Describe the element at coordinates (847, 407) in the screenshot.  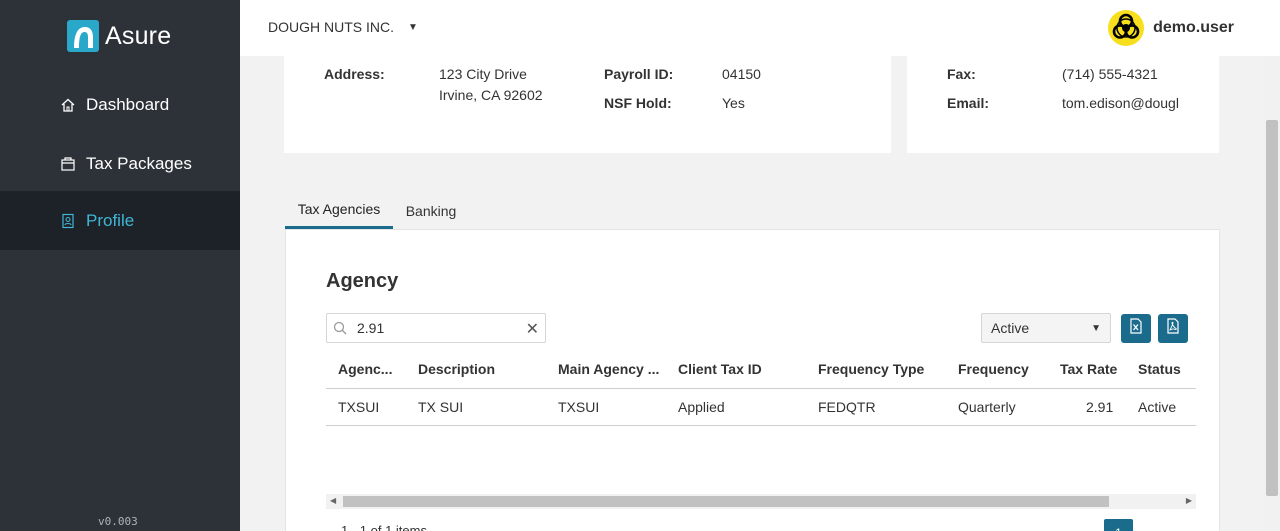
I see `table-cell: FEDQTR` at that location.